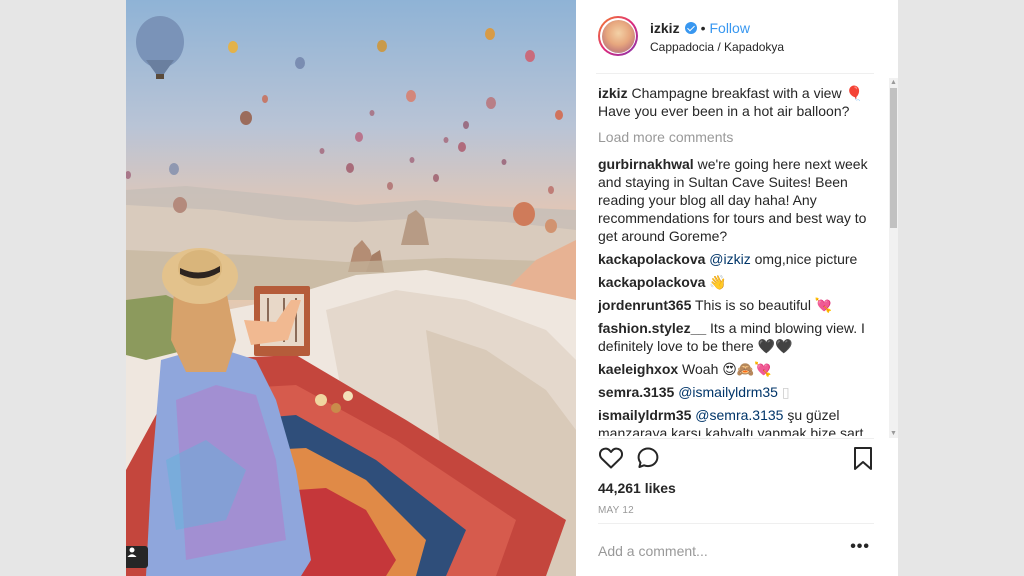  Describe the element at coordinates (644, 415) in the screenshot. I see `comment-username: ismailyldrm35` at that location.